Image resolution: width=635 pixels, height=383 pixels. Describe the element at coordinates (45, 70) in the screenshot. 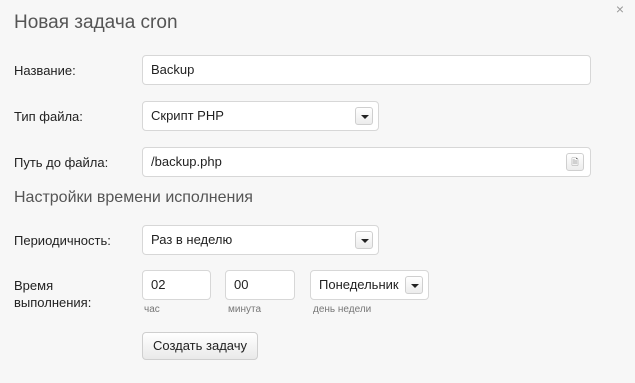

I see `name-label: Название:` at that location.